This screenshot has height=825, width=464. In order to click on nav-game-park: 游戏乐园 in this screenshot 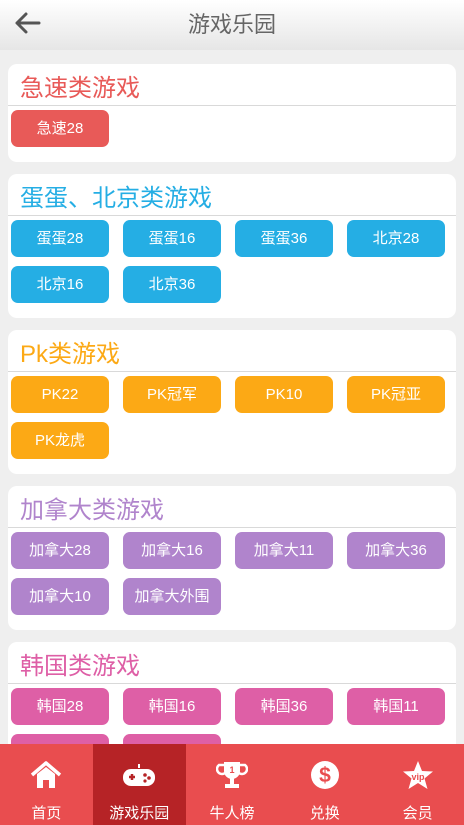, I will do `click(139, 784)`.